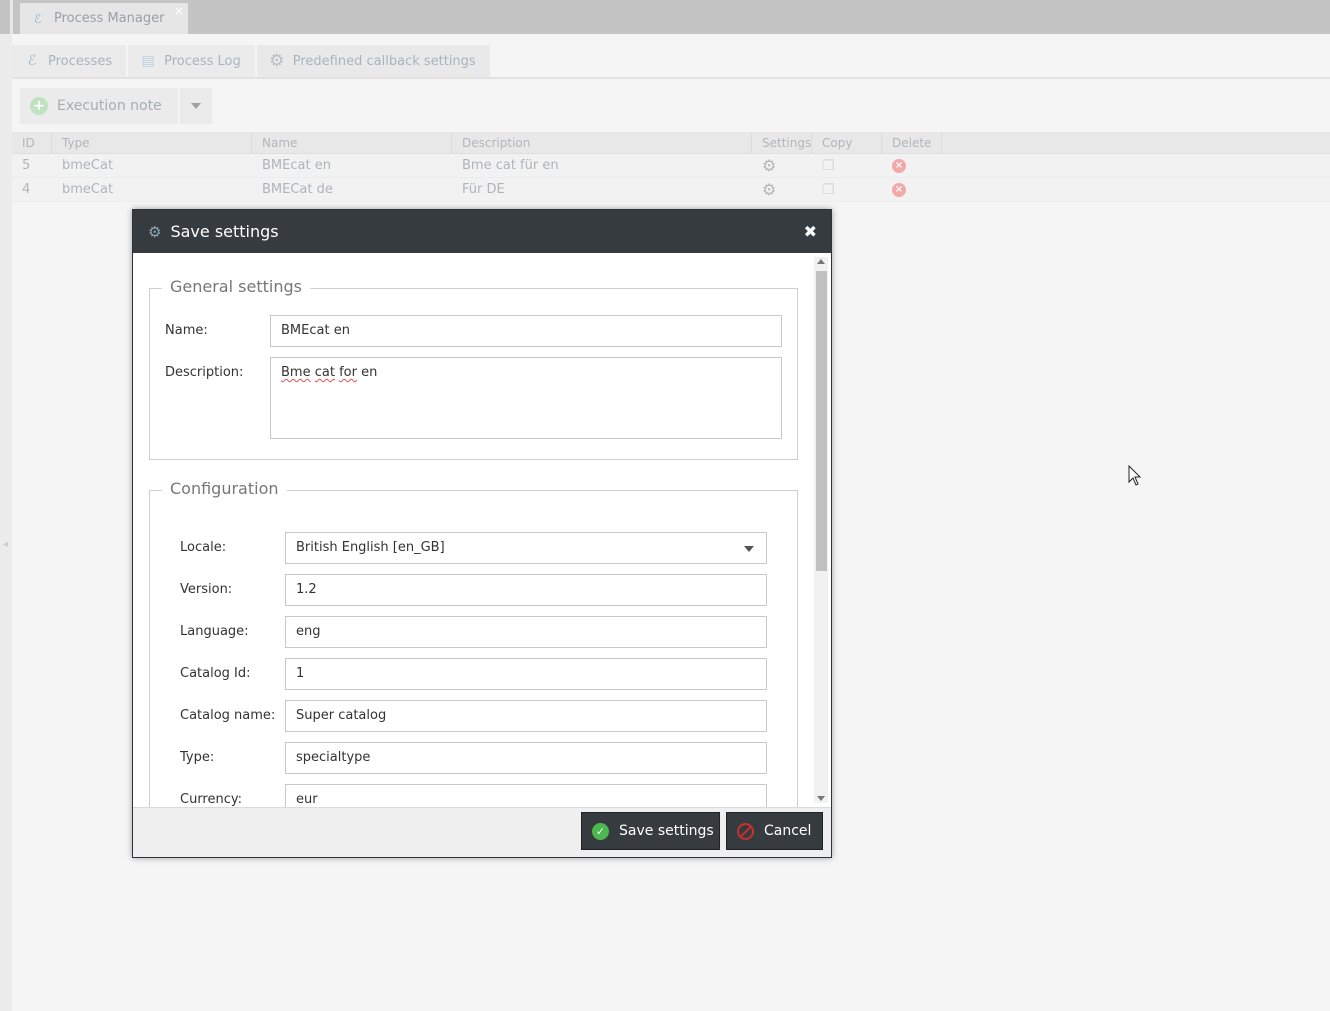  Describe the element at coordinates (810, 231) in the screenshot. I see `close-icon: ✖` at that location.